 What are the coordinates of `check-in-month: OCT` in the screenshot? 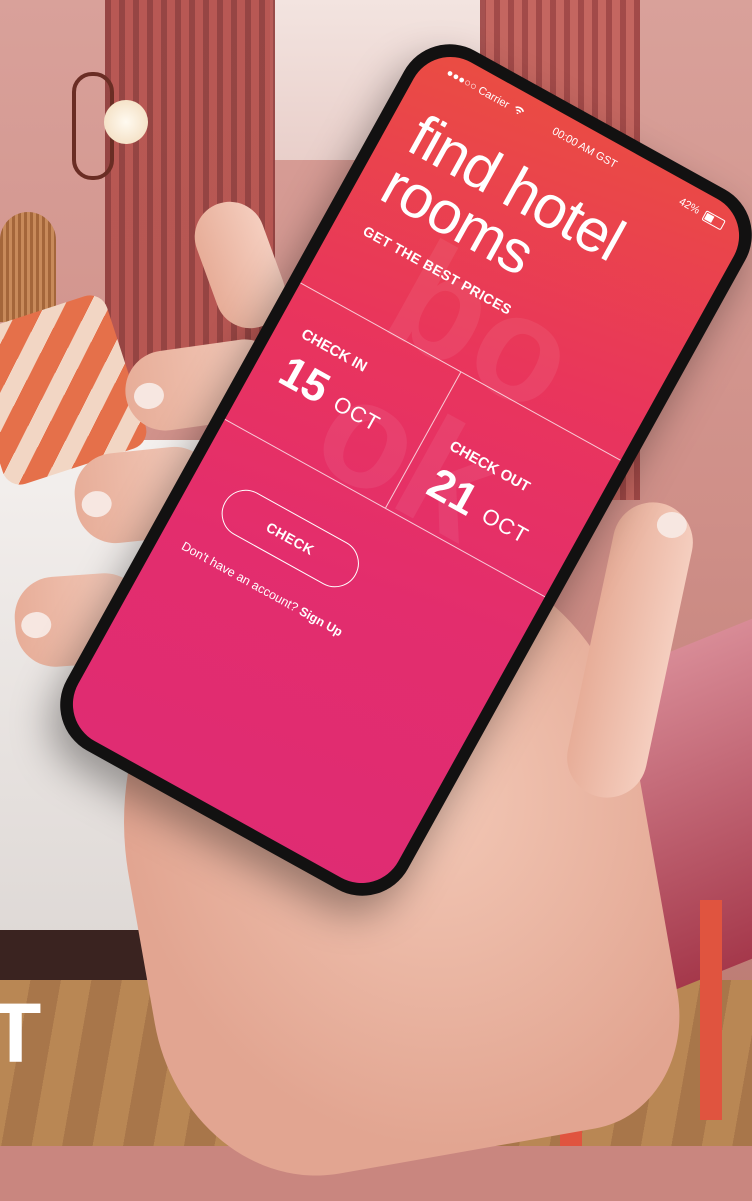 It's located at (357, 413).